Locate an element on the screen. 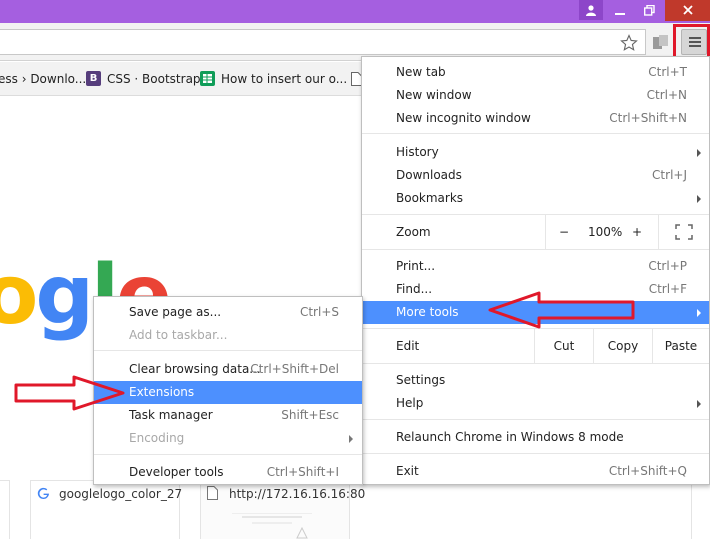 This screenshot has width=710, height=539. file-icon is located at coordinates (212, 494).